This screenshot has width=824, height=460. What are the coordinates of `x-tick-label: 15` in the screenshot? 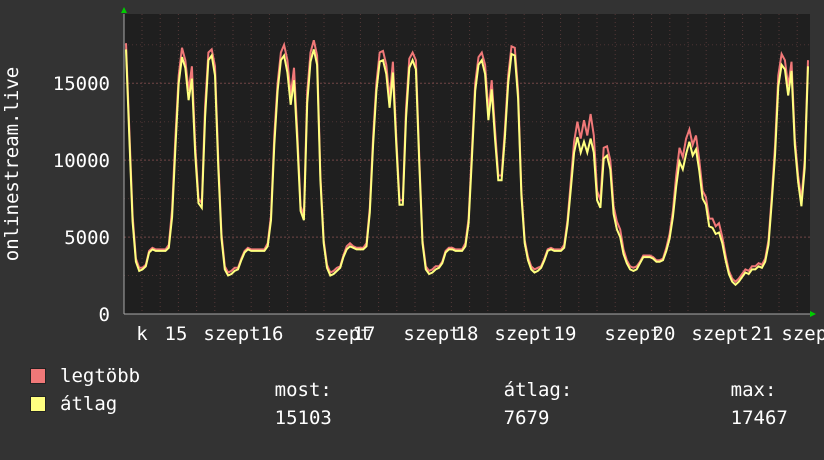 It's located at (176, 334).